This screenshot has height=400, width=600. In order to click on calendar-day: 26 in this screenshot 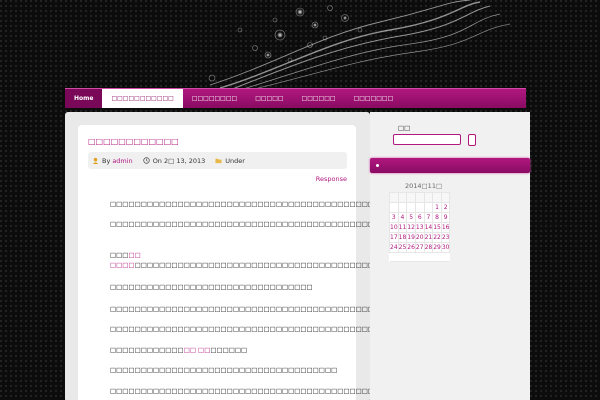, I will do `click(411, 247)`.